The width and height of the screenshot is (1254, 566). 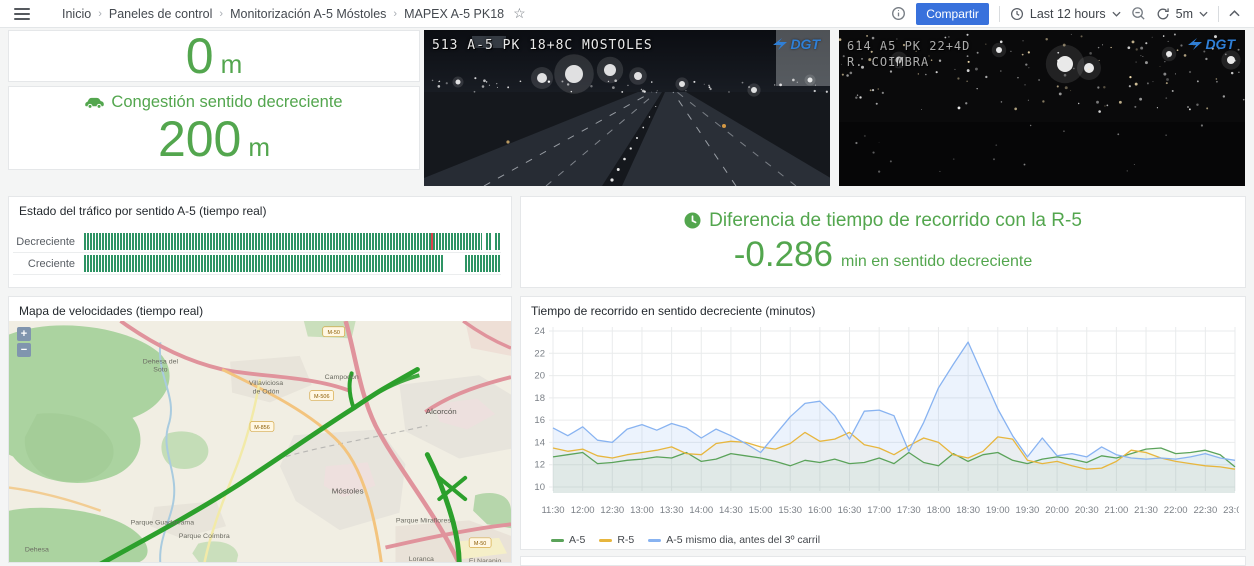 I want to click on legend-item: A-5 mismo dia, antes del 3º carril, so click(x=734, y=540).